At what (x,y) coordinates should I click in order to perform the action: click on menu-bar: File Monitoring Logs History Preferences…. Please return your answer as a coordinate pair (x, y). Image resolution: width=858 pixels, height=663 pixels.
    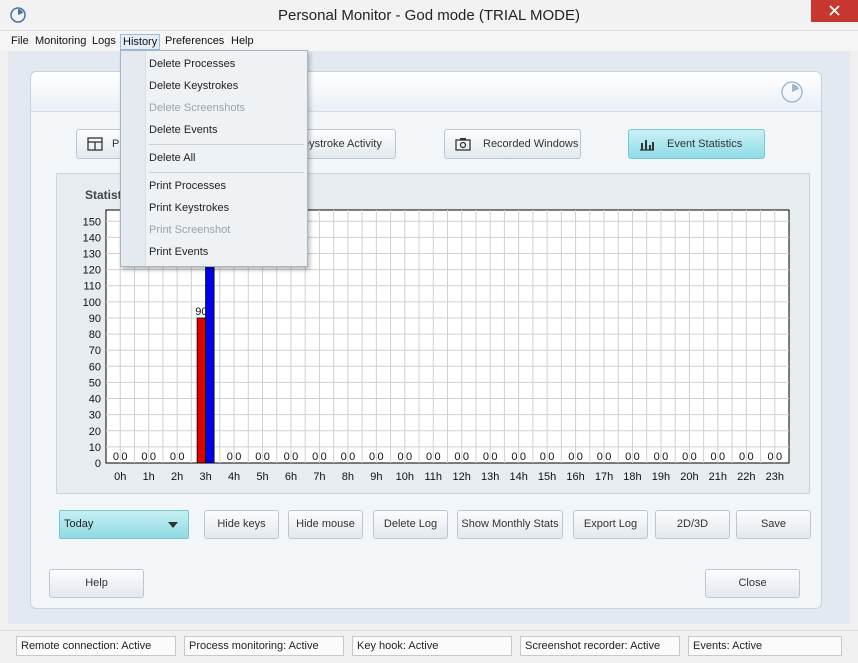
    Looking at the image, I should click on (429, 41).